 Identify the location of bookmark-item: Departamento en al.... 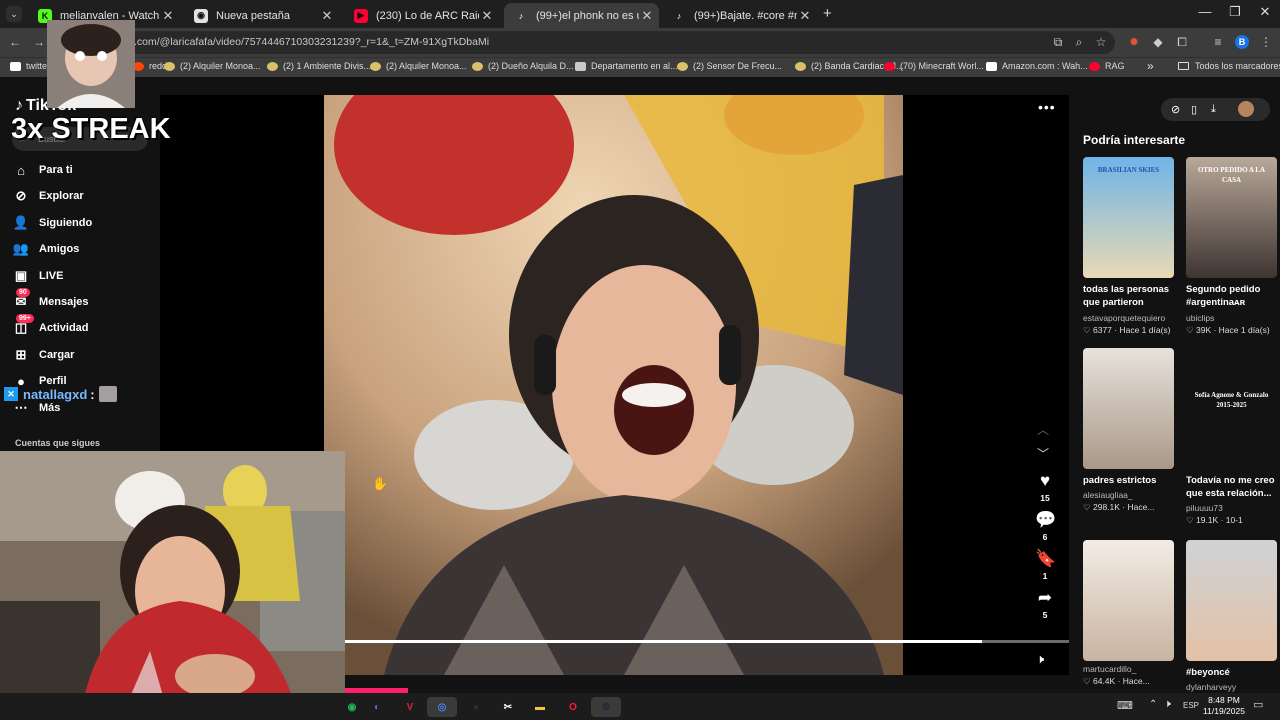
(626, 66).